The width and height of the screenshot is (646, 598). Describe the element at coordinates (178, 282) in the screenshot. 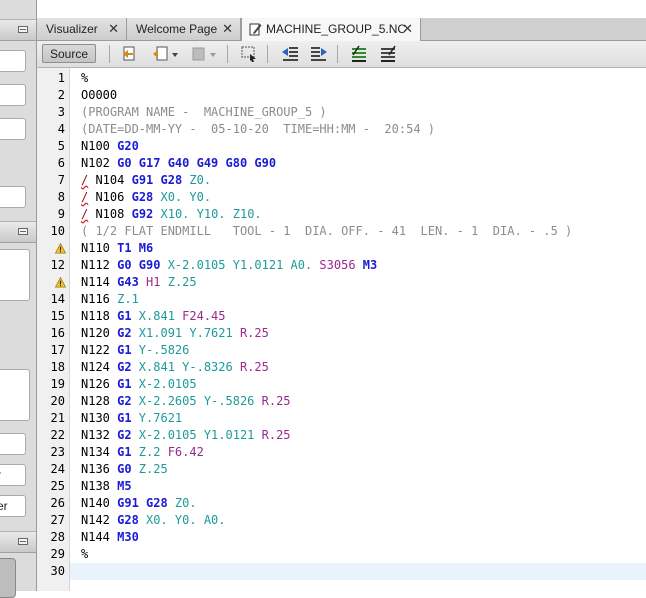

I see `code-token: Z.25` at that location.